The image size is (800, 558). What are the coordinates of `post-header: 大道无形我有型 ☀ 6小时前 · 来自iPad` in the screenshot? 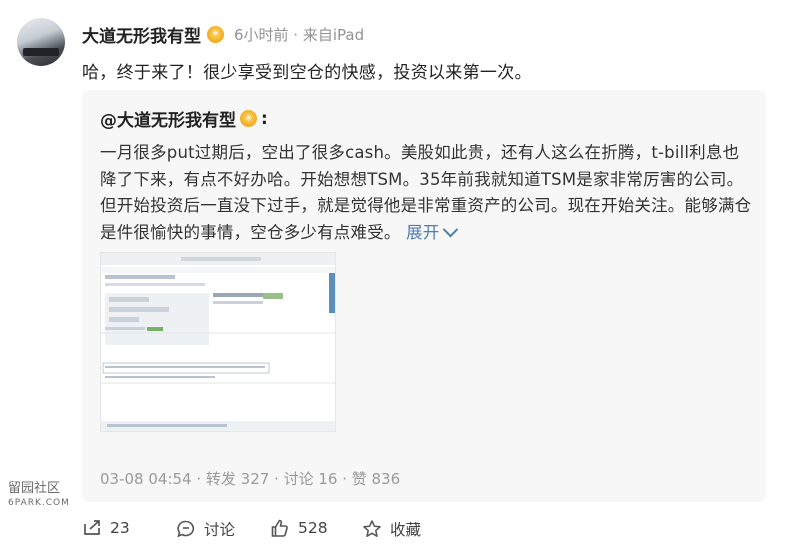 It's located at (223, 34).